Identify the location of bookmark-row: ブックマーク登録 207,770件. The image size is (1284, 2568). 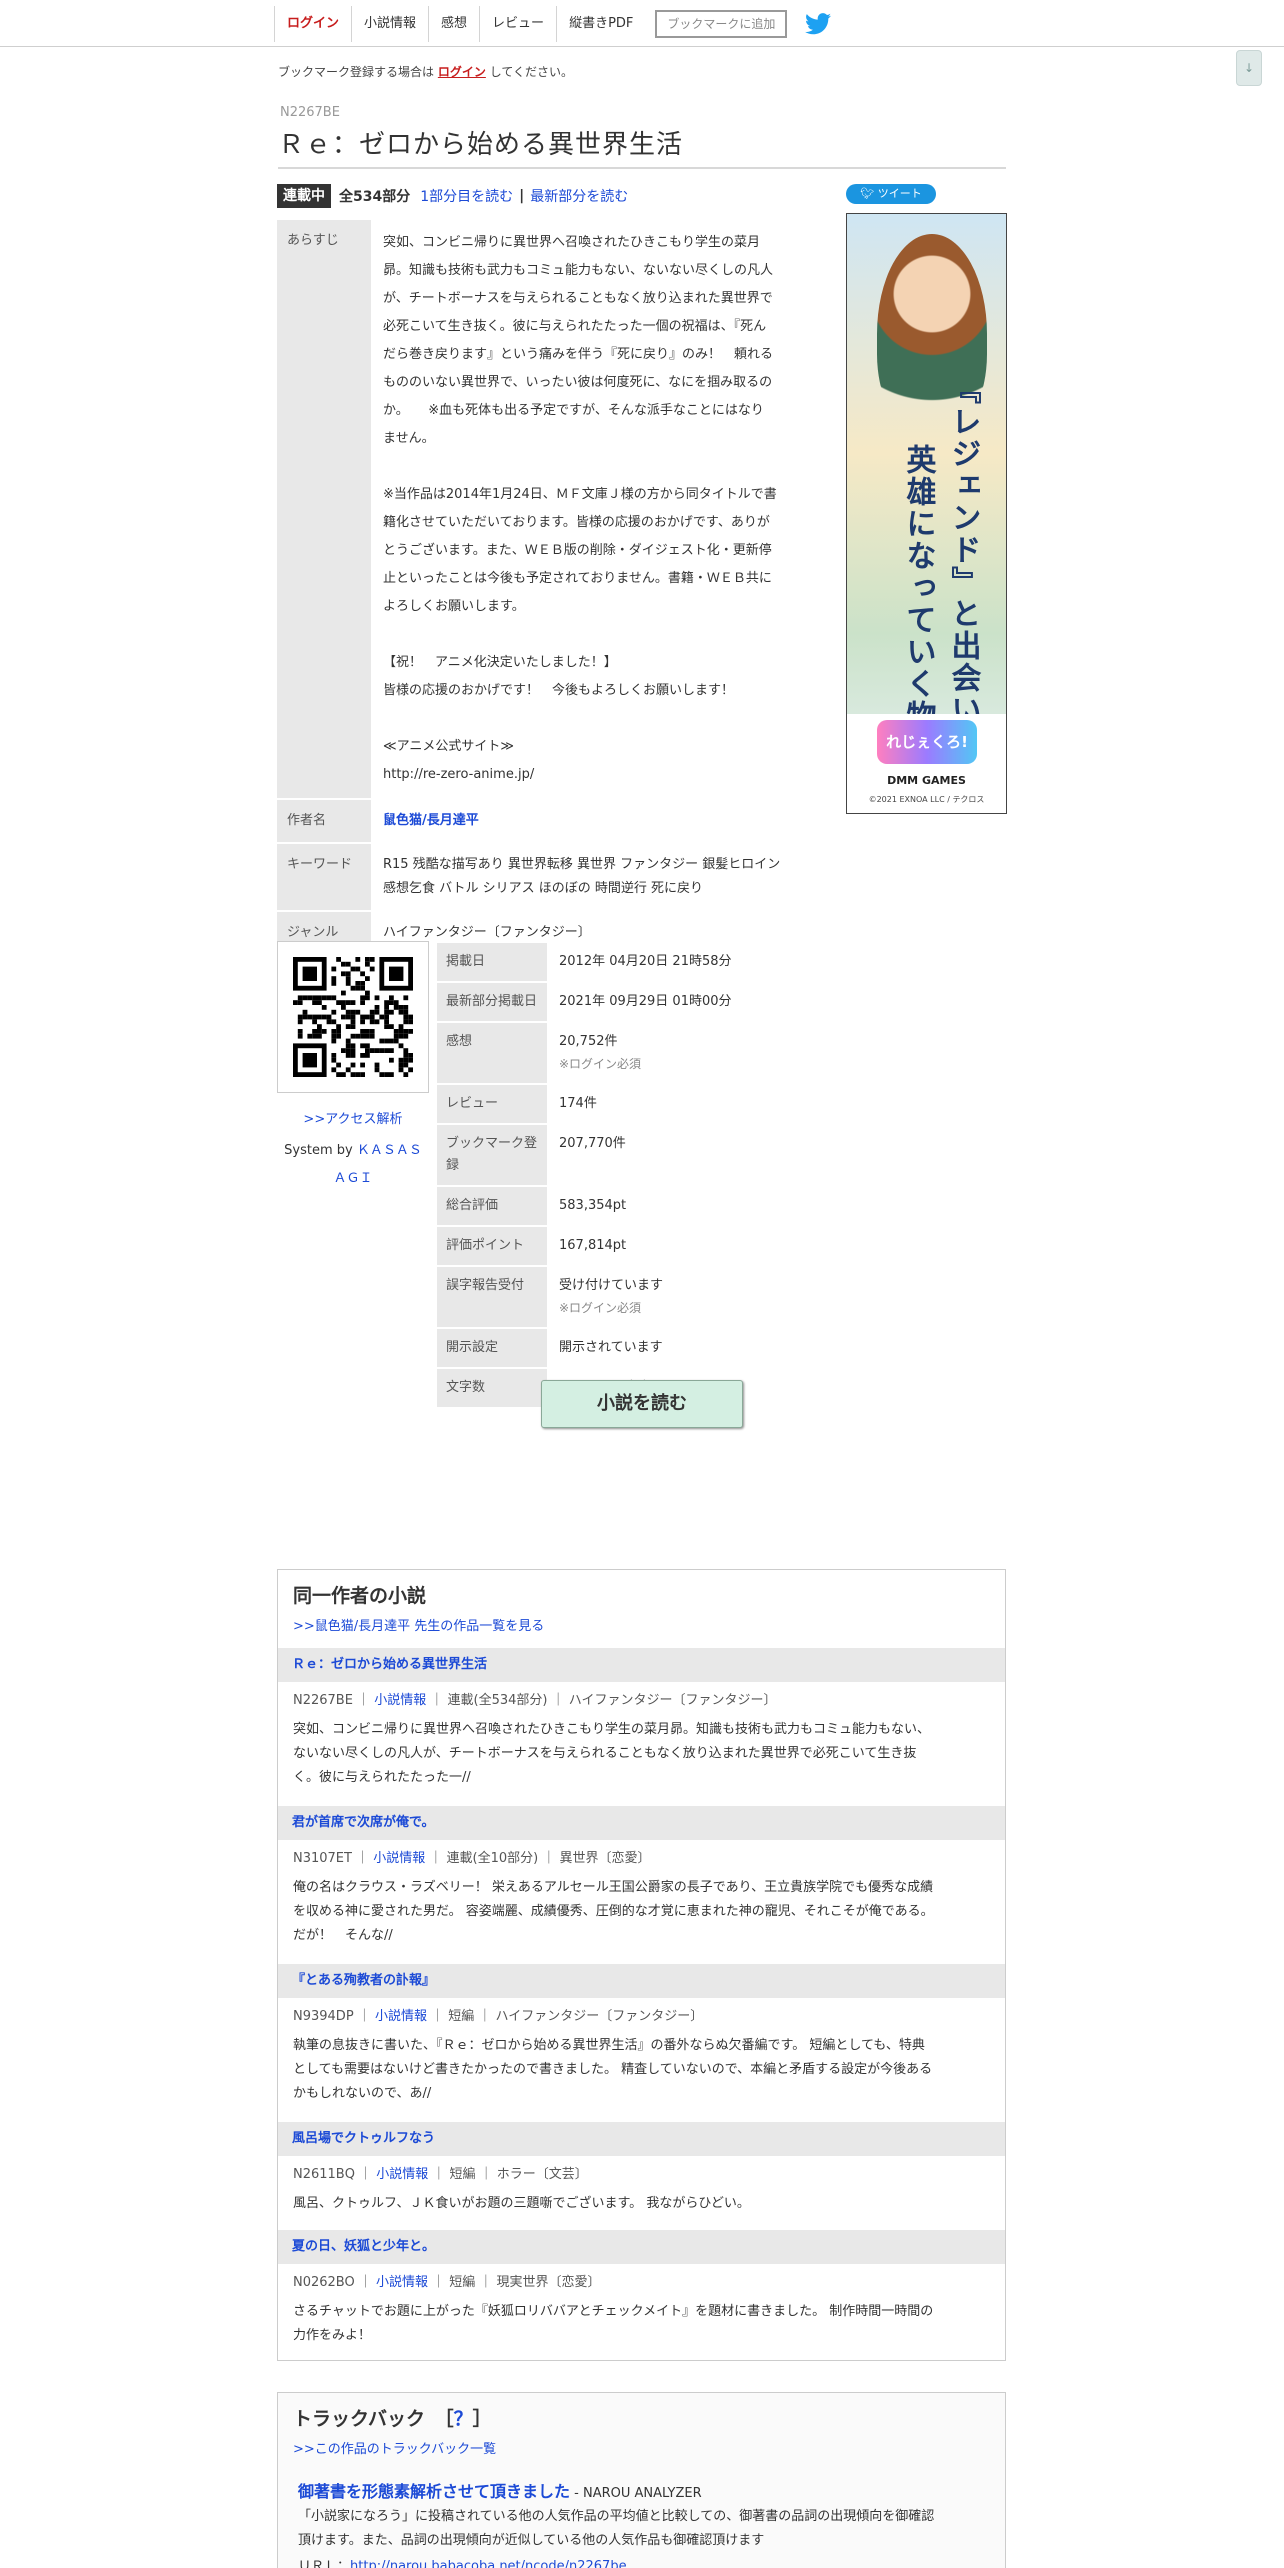
(717, 1155).